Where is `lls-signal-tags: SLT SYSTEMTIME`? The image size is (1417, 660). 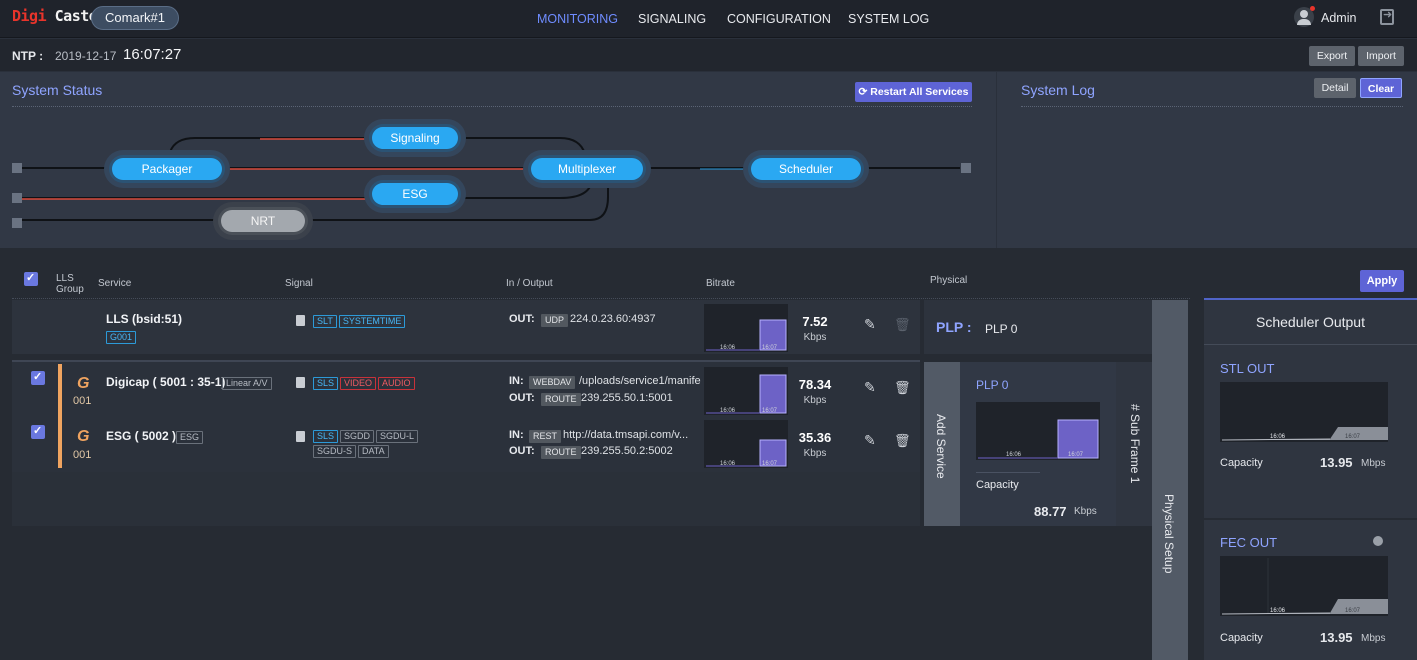
lls-signal-tags: SLT SYSTEMTIME is located at coordinates (360, 320).